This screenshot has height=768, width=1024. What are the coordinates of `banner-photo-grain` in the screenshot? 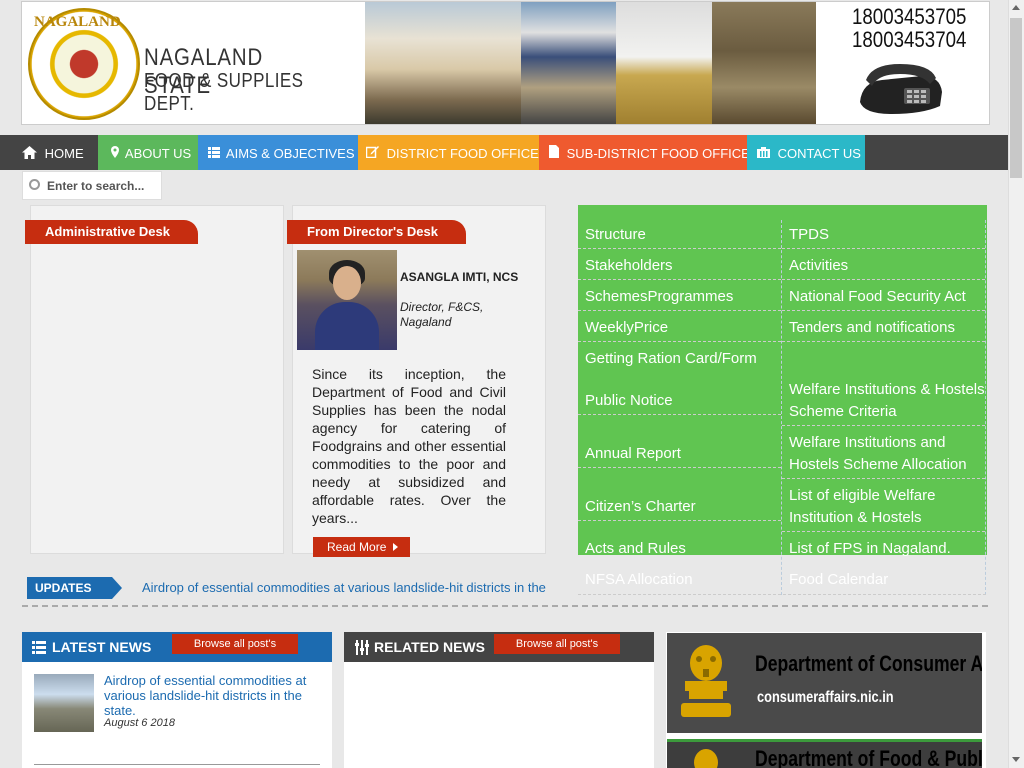 It's located at (664, 63).